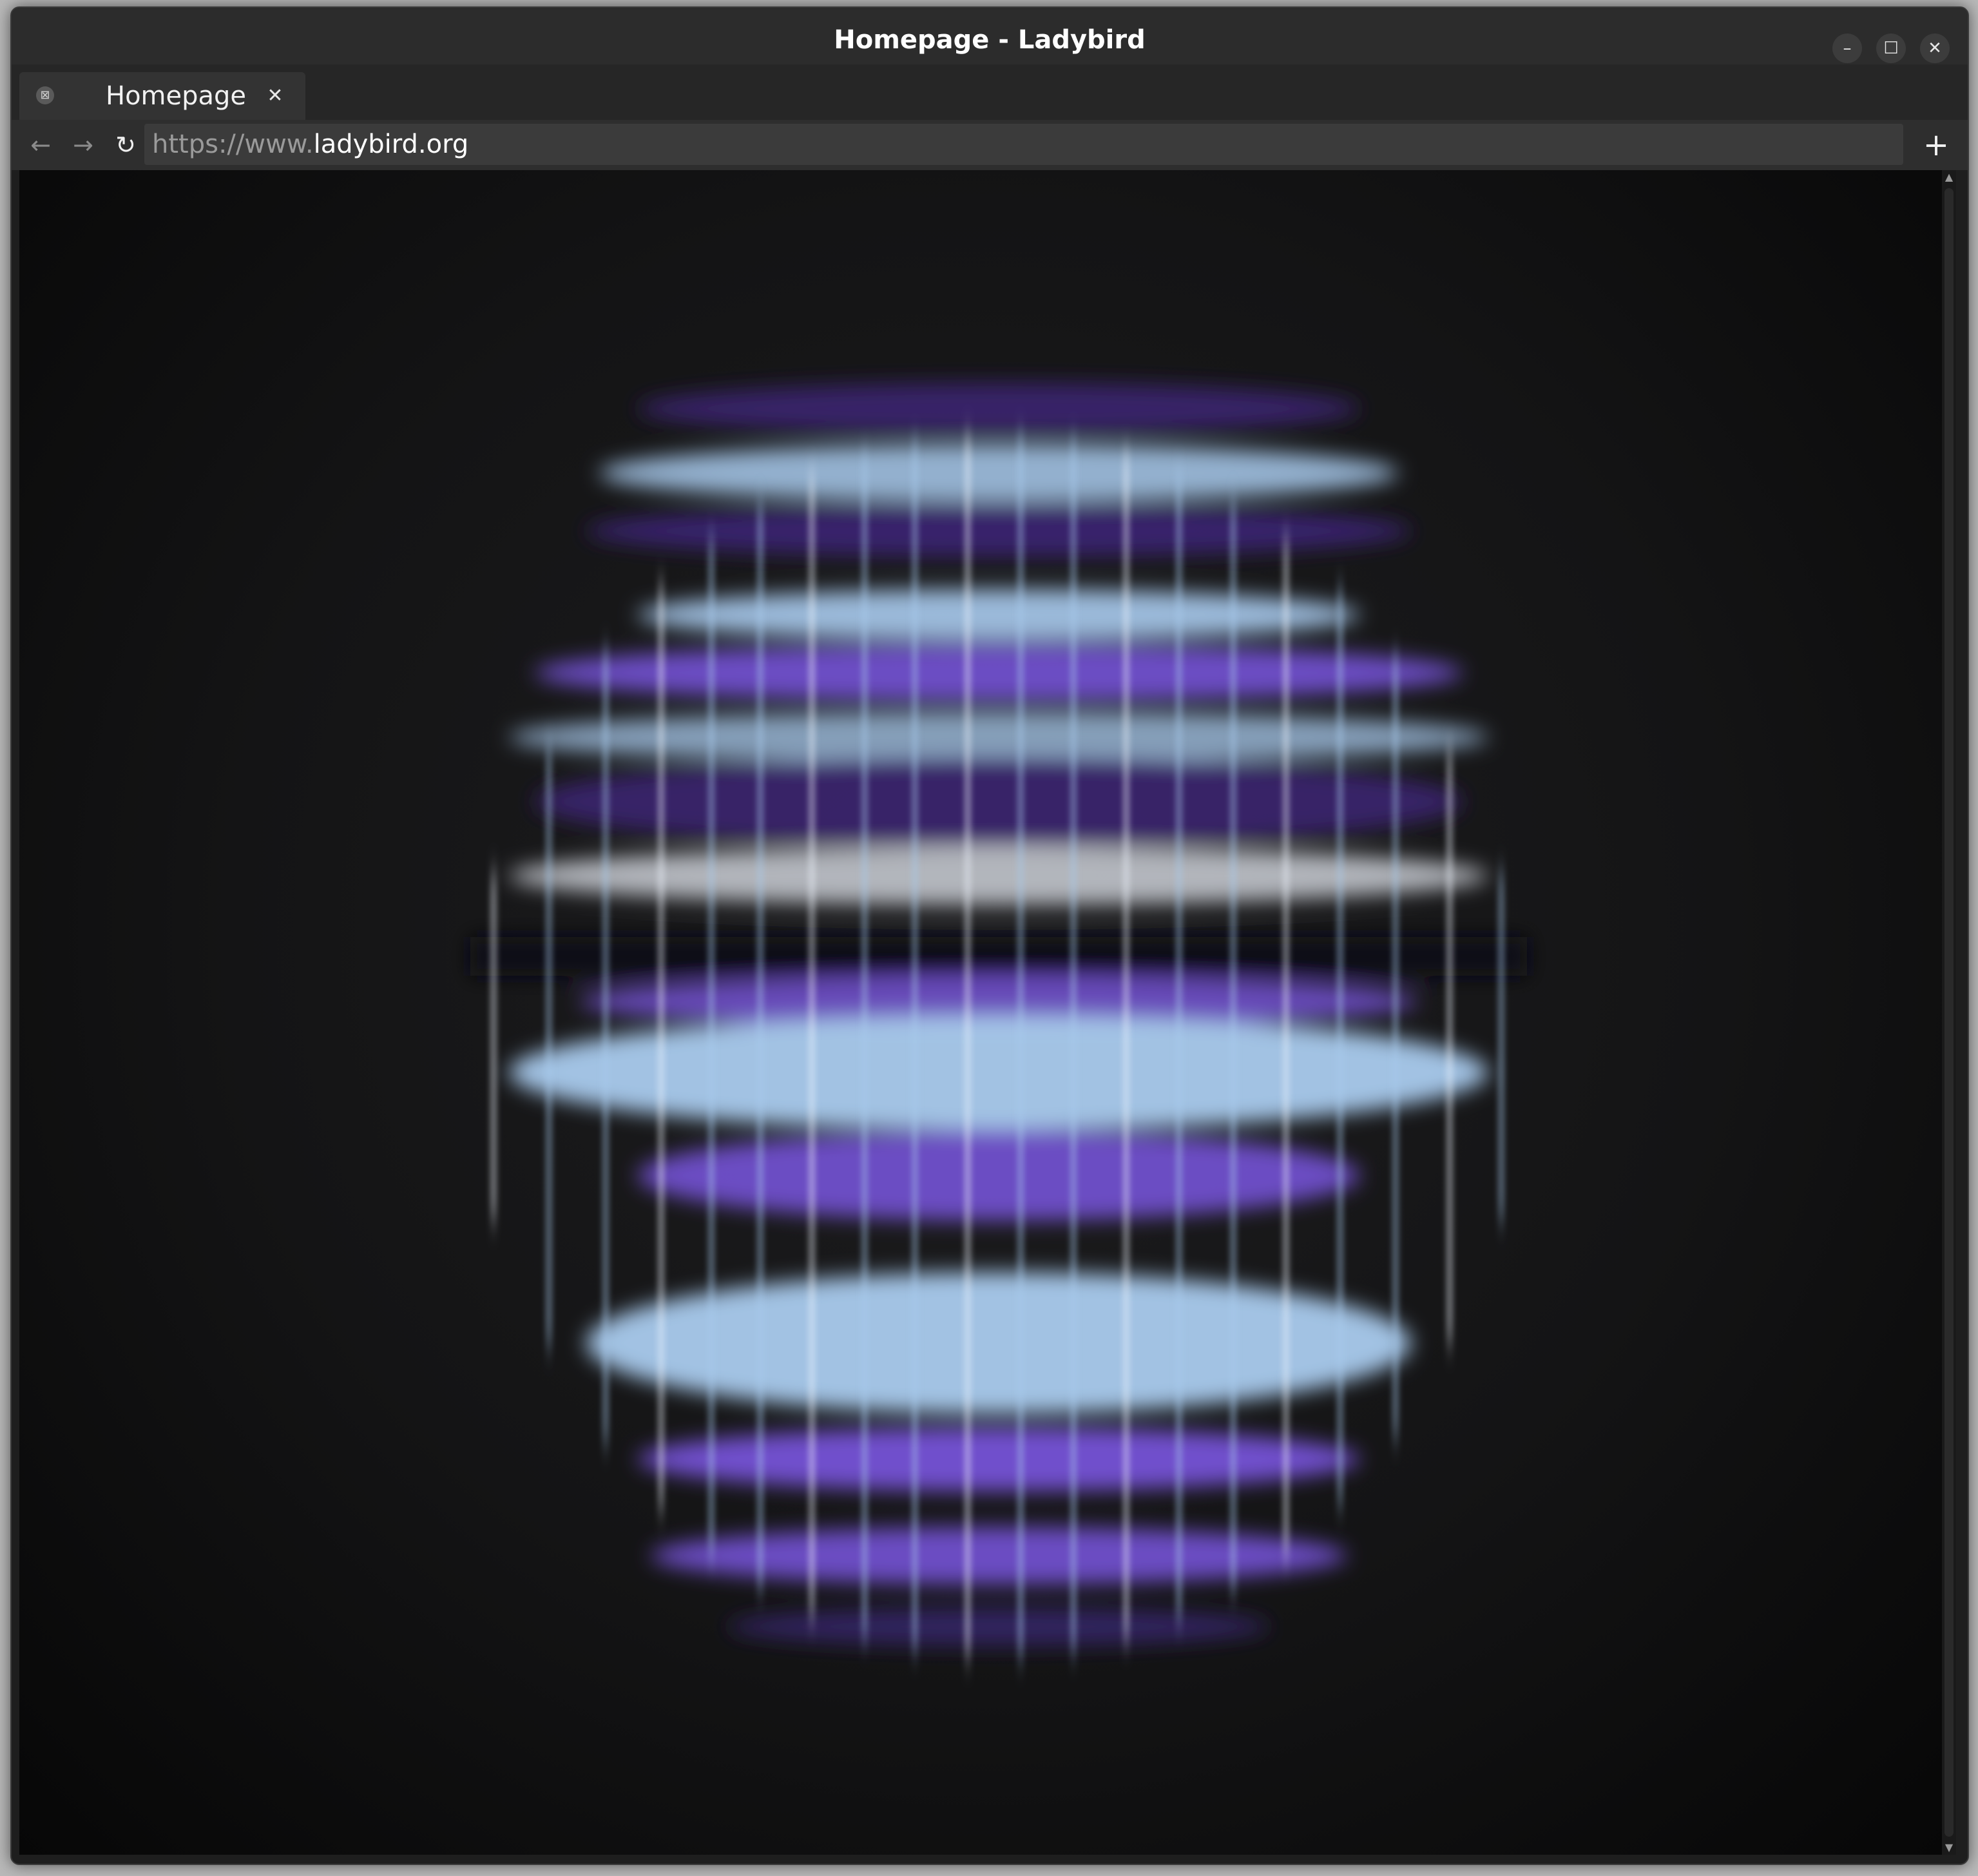 The width and height of the screenshot is (1978, 1876). What do you see at coordinates (1949, 177) in the screenshot?
I see `scroll-up-icon: ▲` at bounding box center [1949, 177].